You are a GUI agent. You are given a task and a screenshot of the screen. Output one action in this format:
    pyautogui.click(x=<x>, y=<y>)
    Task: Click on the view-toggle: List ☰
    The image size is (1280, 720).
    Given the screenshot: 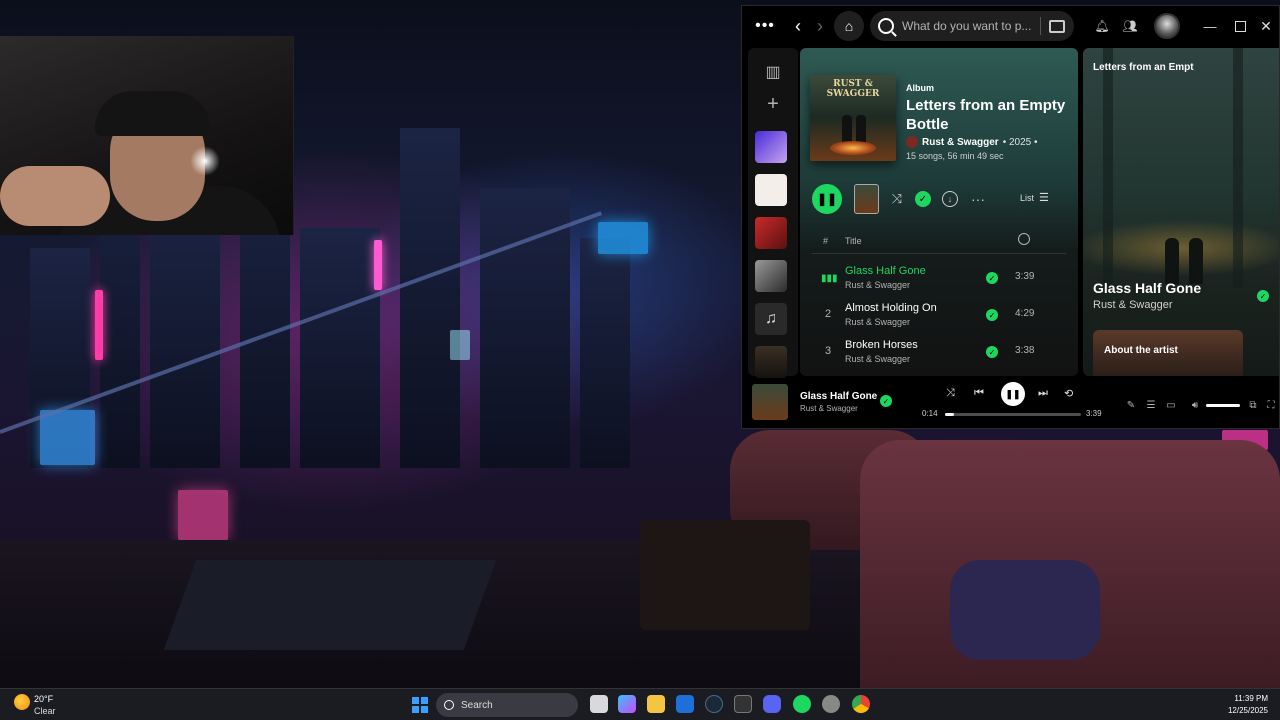 What is the action you would take?
    pyautogui.click(x=1034, y=197)
    